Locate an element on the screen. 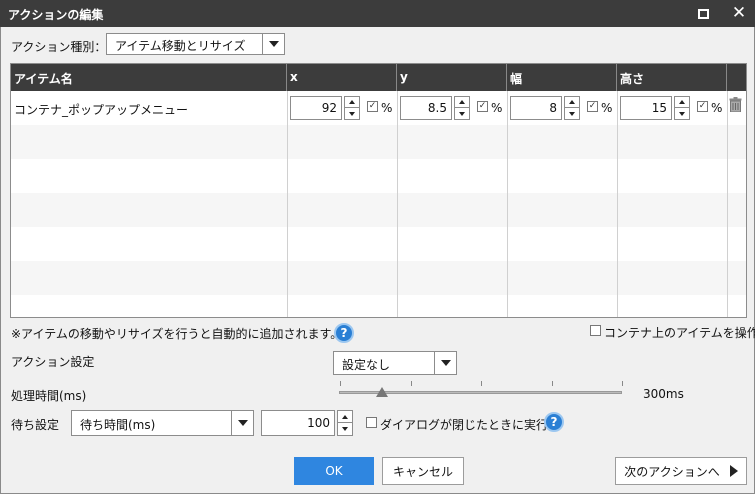  chevron-right-icon is located at coordinates (733, 471).